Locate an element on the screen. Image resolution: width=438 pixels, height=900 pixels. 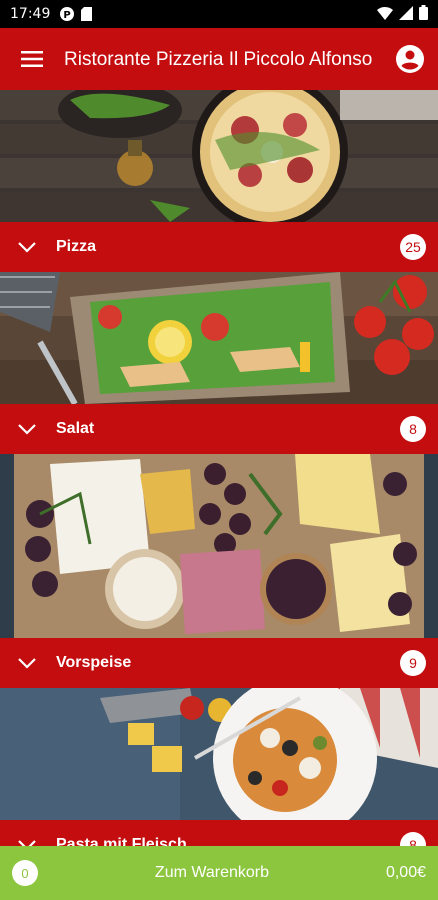
status-time: 17:49 is located at coordinates (30, 14).